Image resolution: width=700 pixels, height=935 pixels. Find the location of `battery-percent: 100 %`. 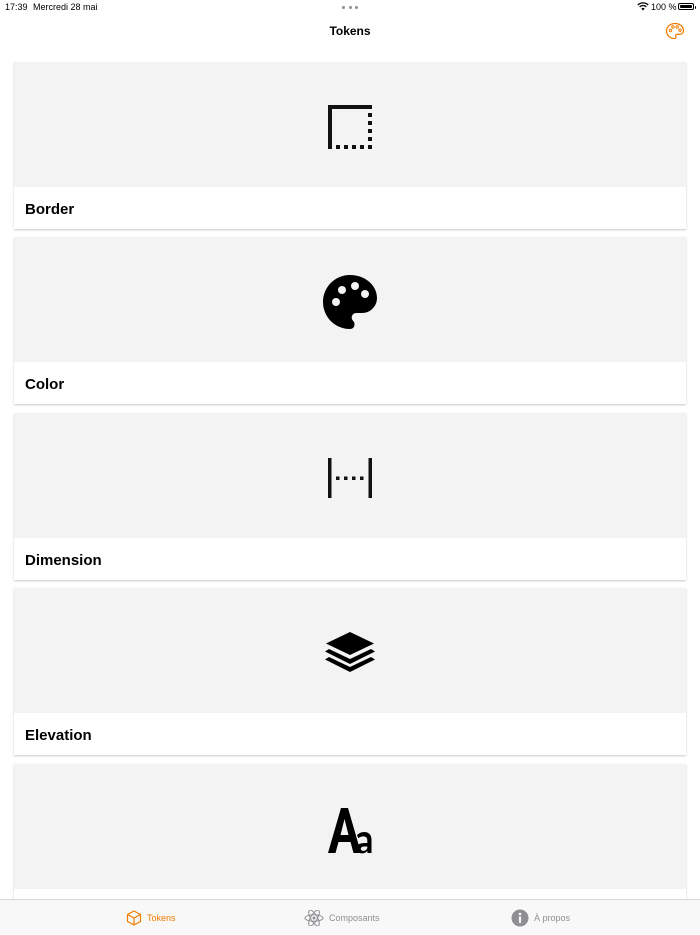

battery-percent: 100 % is located at coordinates (664, 7).